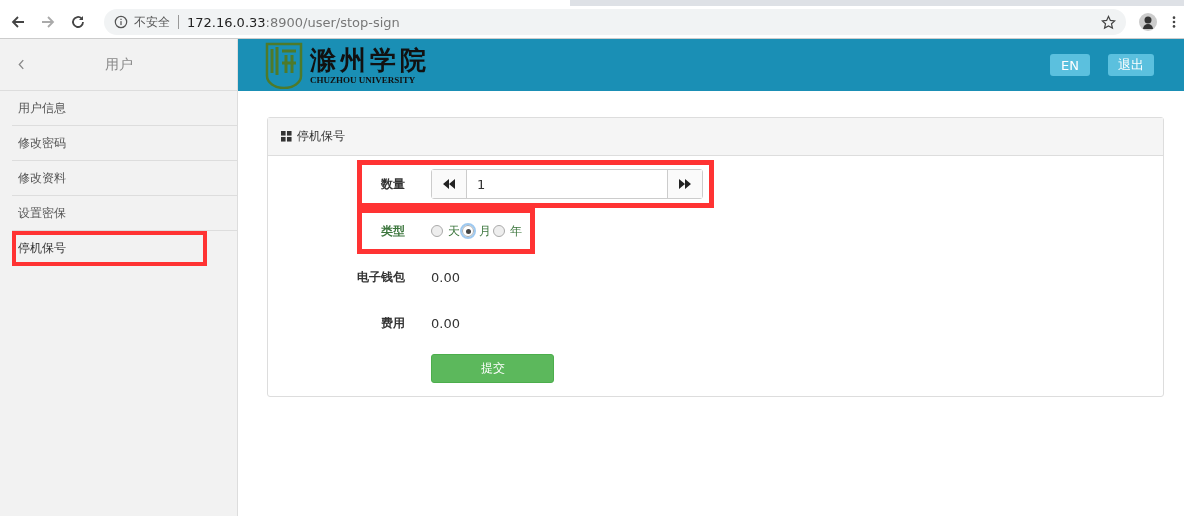 Image resolution: width=1184 pixels, height=516 pixels. I want to click on security-label: 不安全, so click(152, 22).